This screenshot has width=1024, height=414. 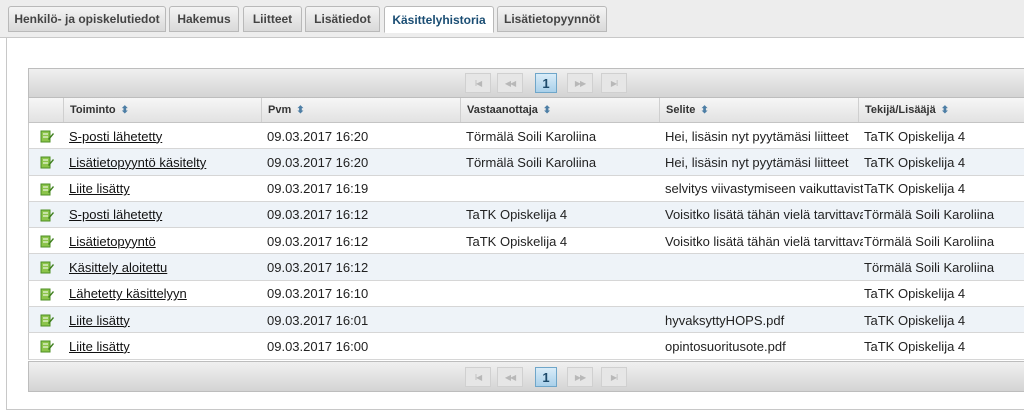 I want to click on pager-top: I◀ ◀◀ 1 ▶▶ ▶I, so click(x=526, y=83).